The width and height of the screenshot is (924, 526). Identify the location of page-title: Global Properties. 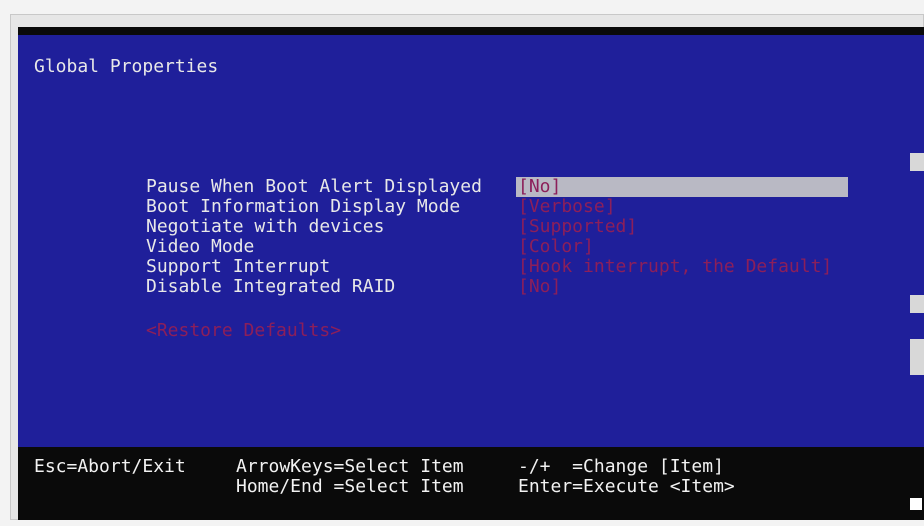
(126, 66).